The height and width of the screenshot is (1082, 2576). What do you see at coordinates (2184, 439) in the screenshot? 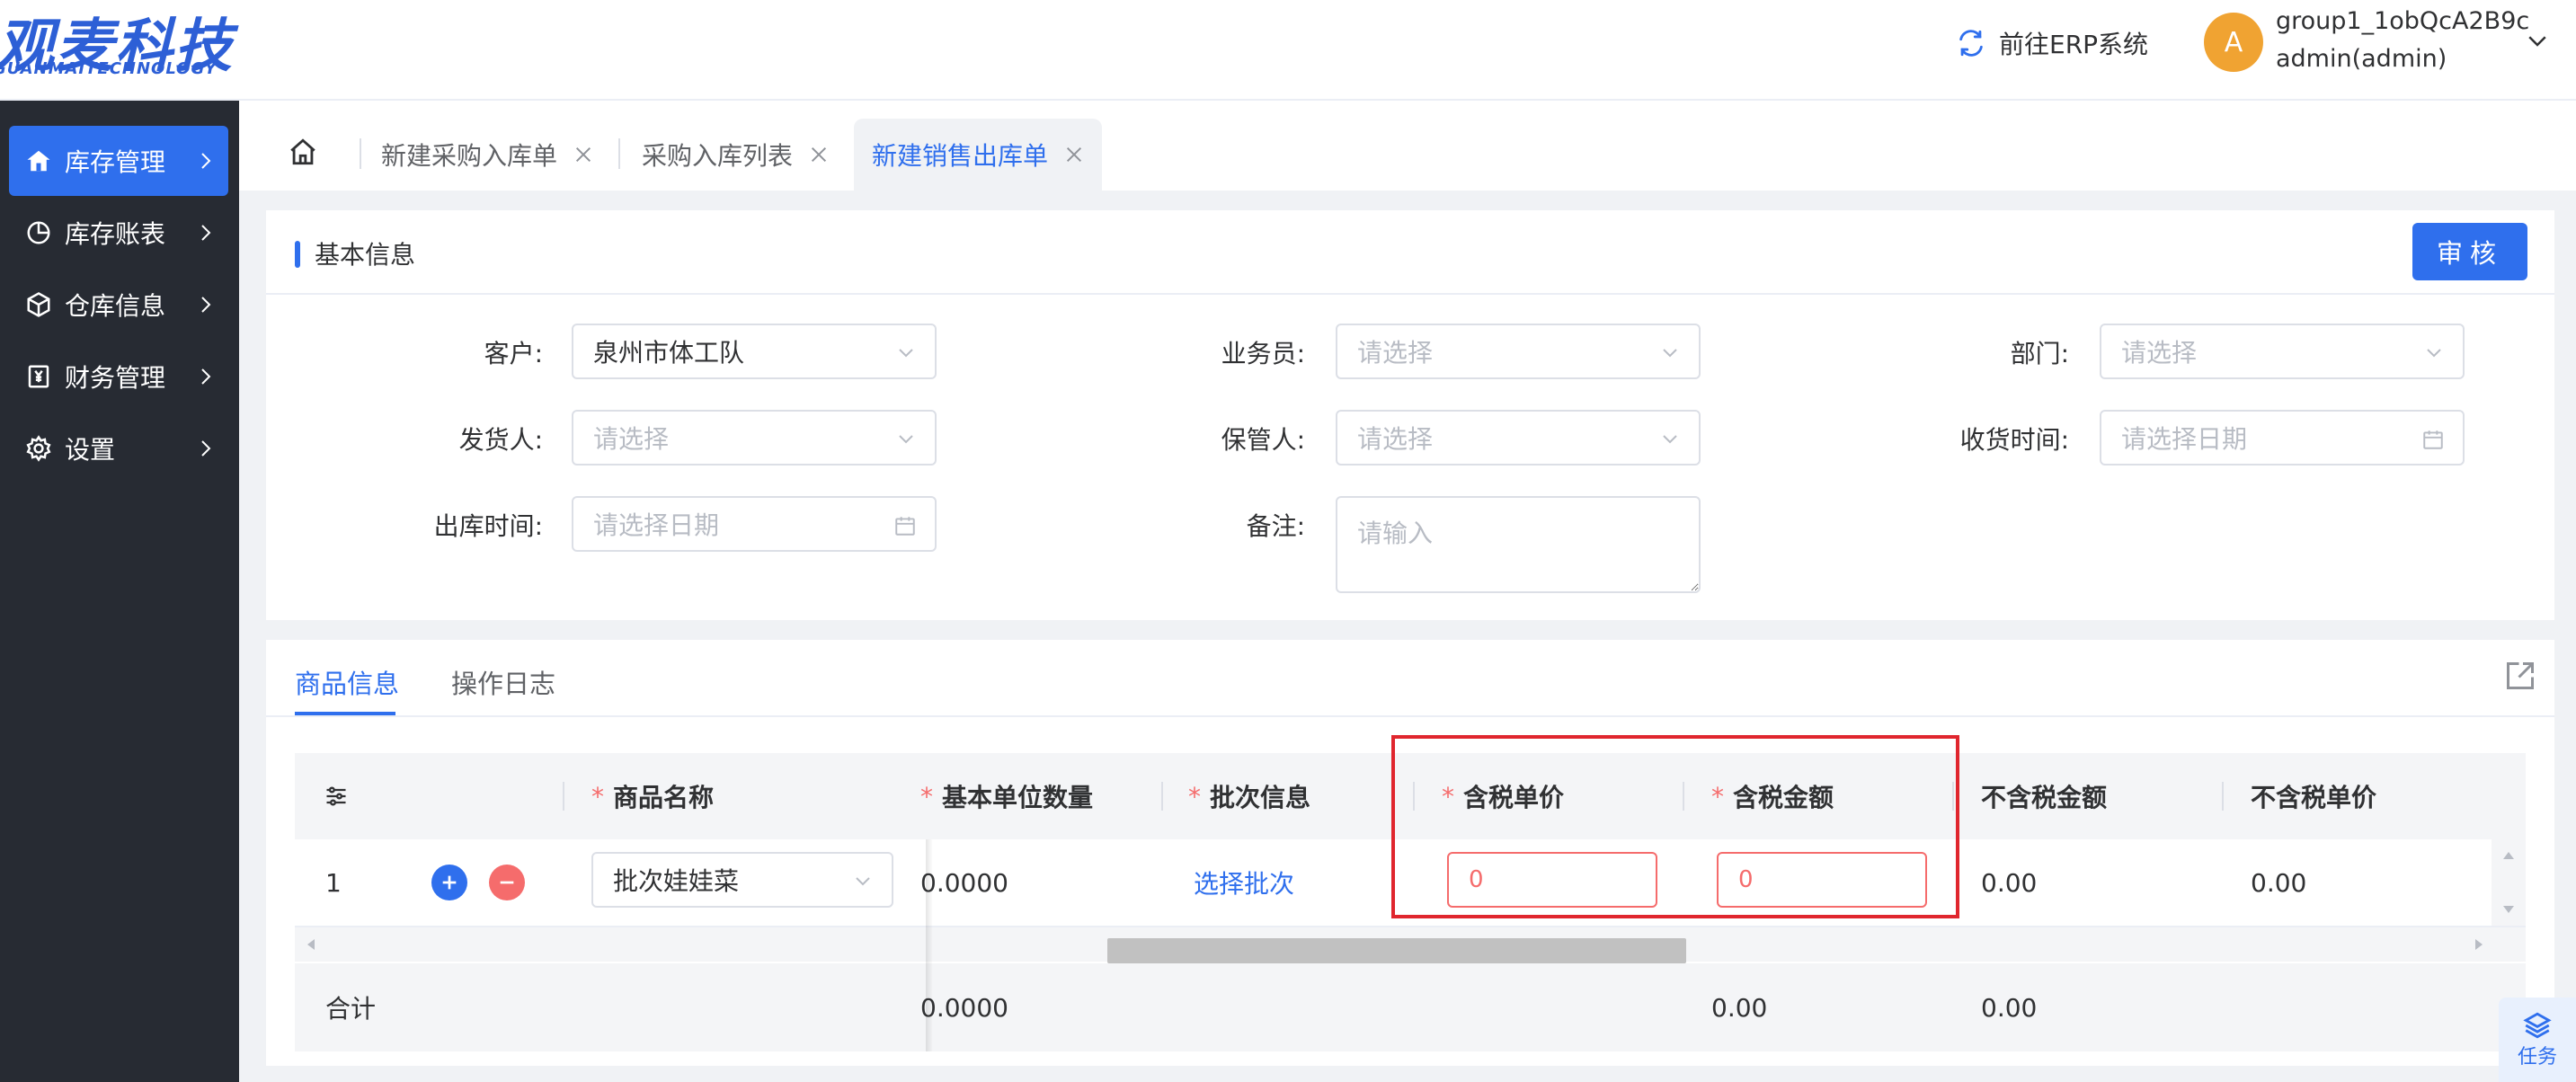
I see `receive-time-placeholder: 请选择日期` at bounding box center [2184, 439].